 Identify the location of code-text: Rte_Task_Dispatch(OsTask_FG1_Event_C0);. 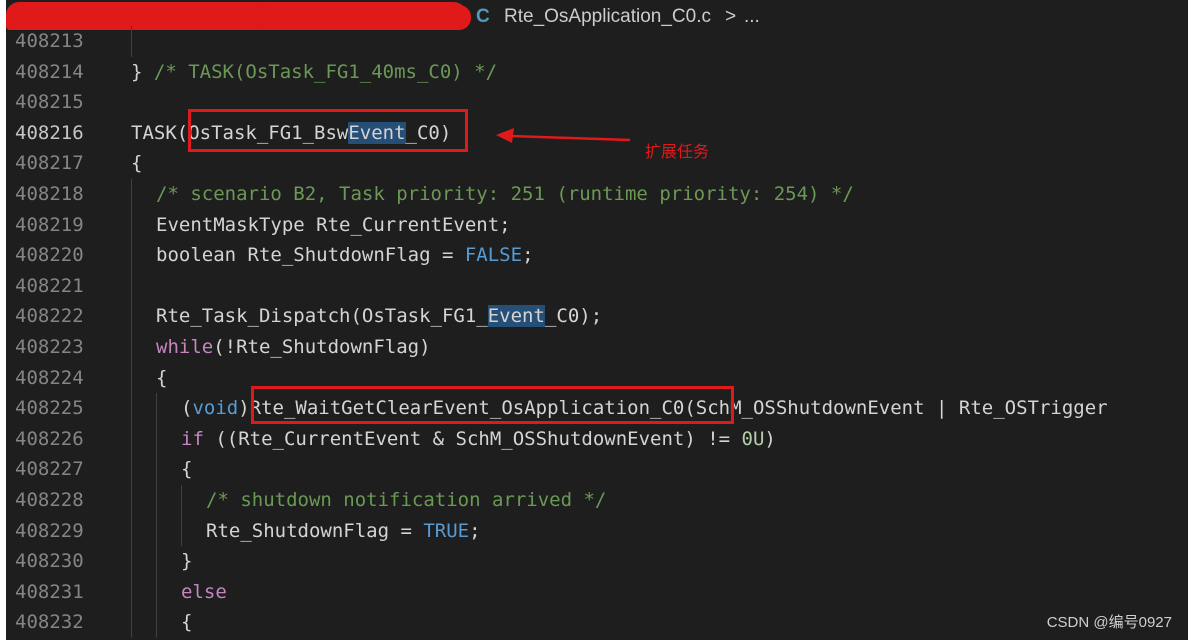
(379, 316).